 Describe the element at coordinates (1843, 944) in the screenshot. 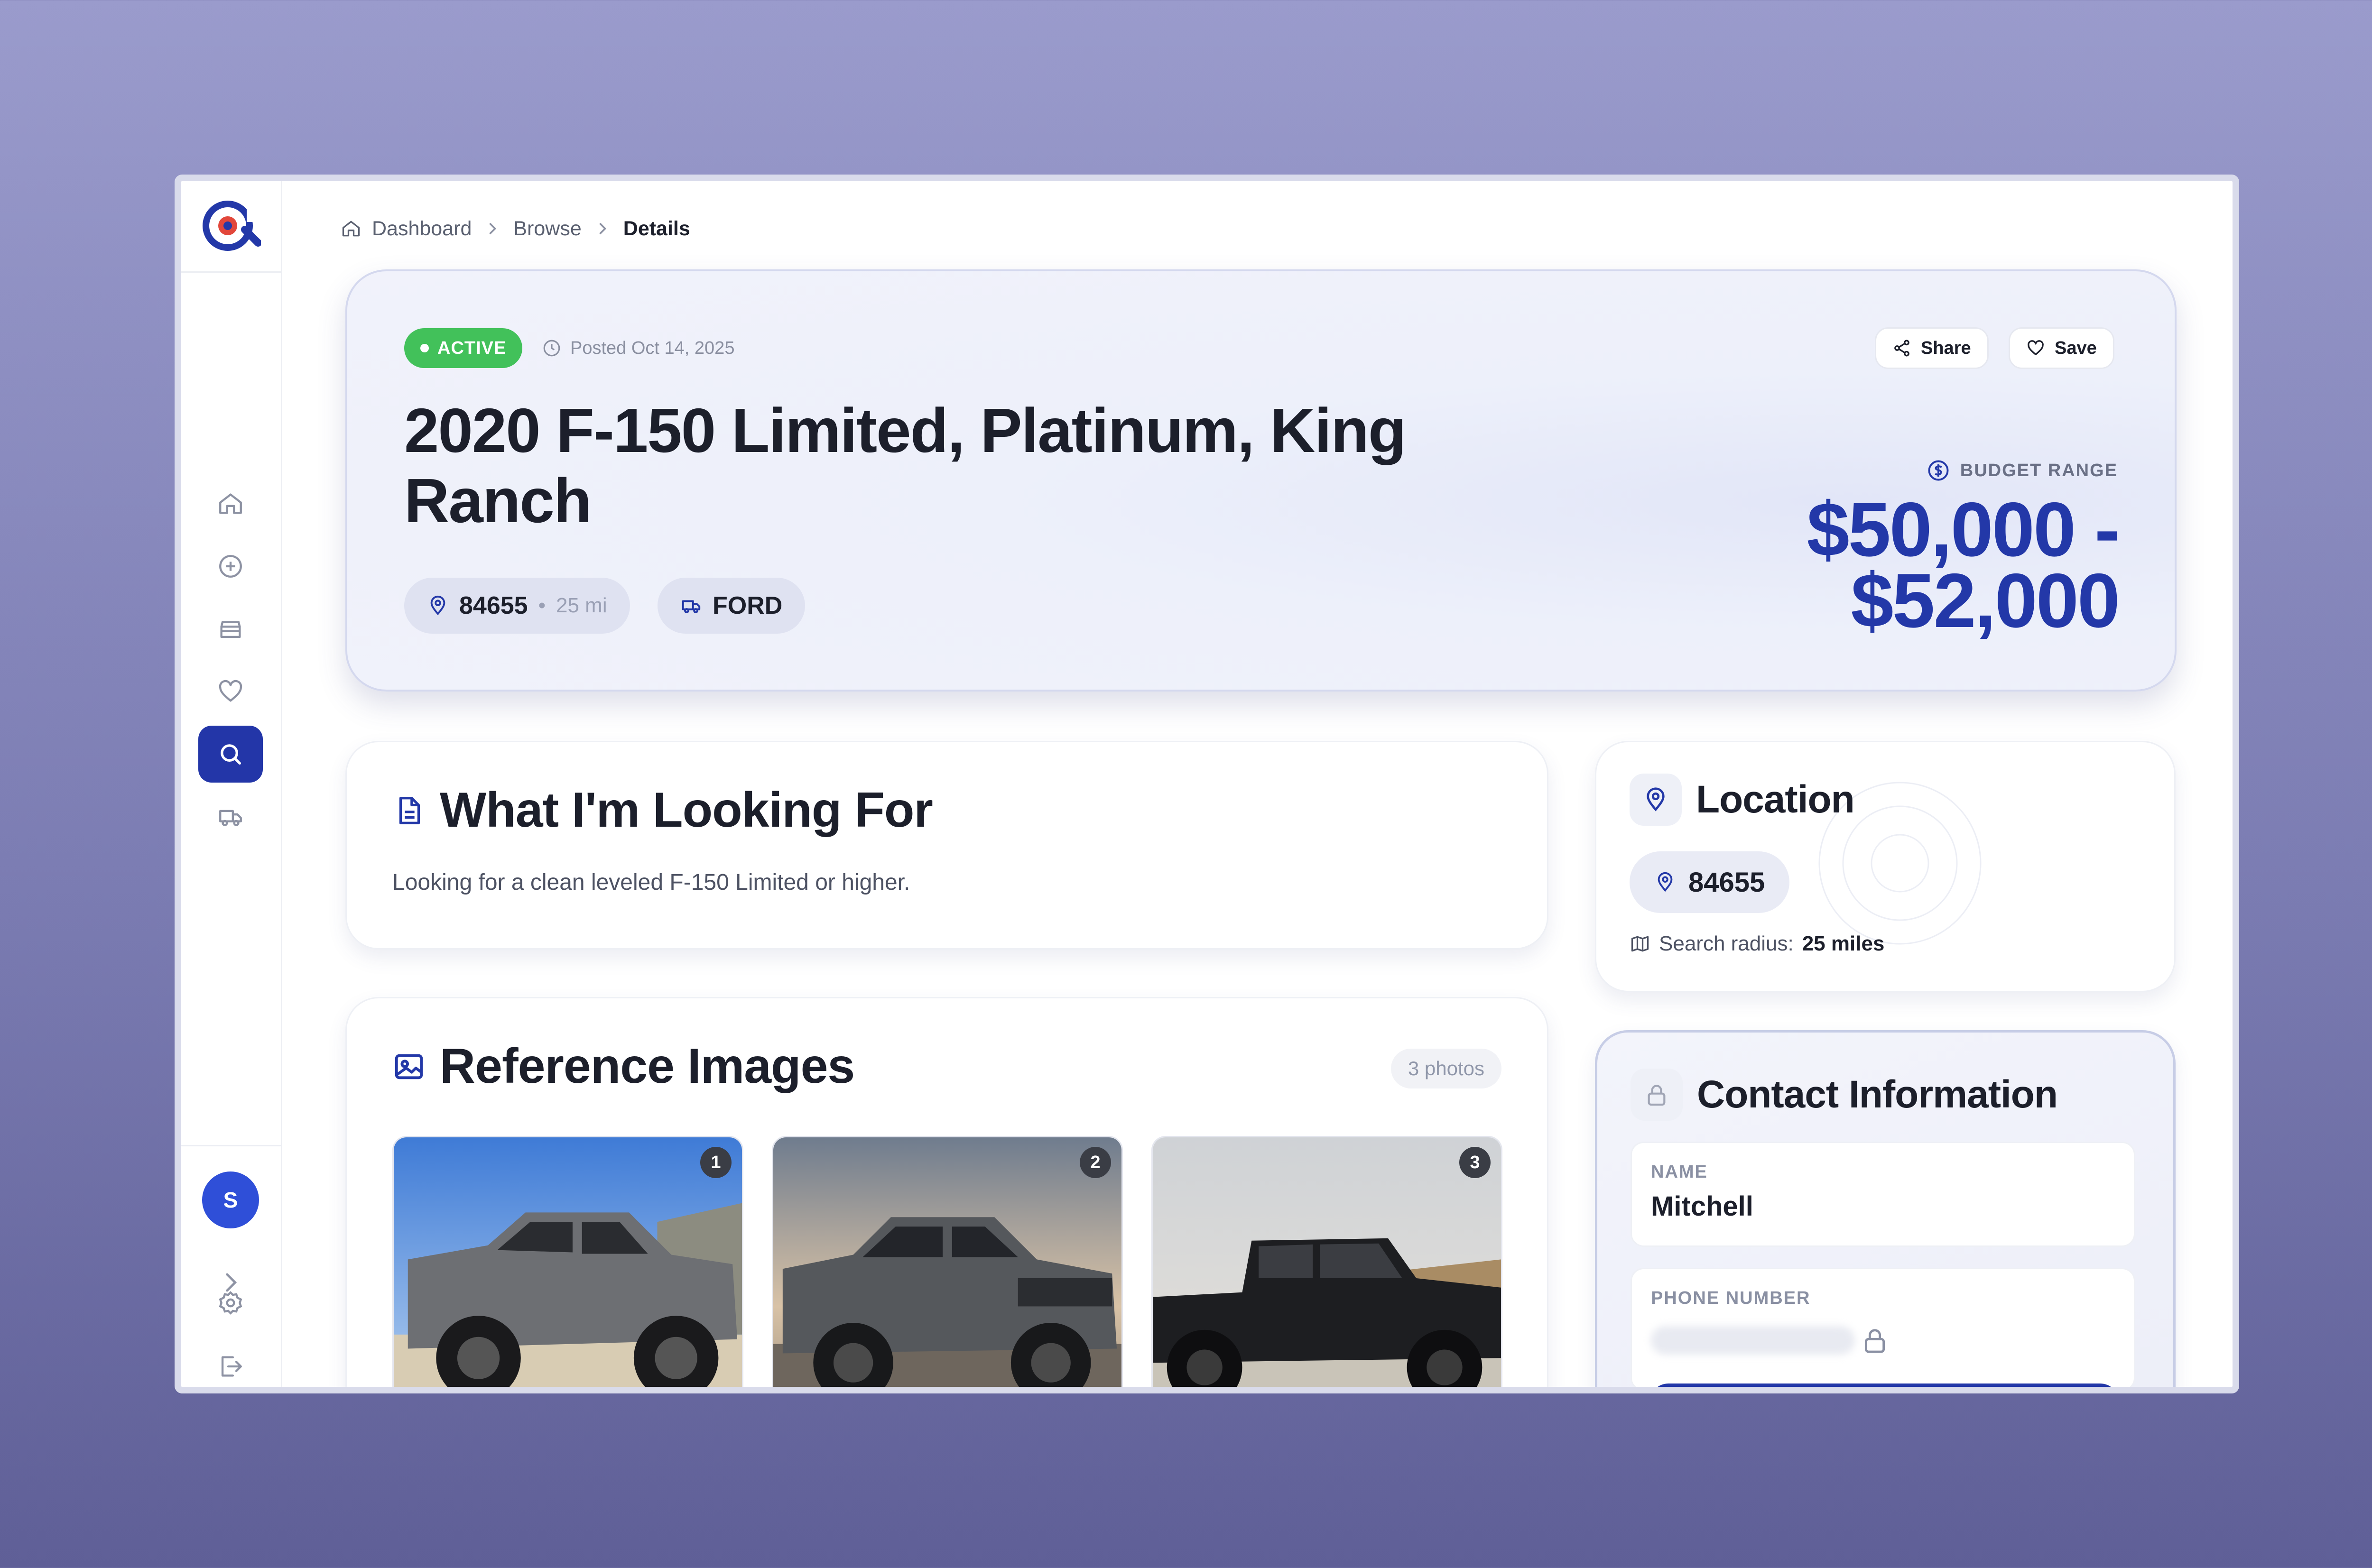

I see `search-radius-value: 25 miles` at that location.